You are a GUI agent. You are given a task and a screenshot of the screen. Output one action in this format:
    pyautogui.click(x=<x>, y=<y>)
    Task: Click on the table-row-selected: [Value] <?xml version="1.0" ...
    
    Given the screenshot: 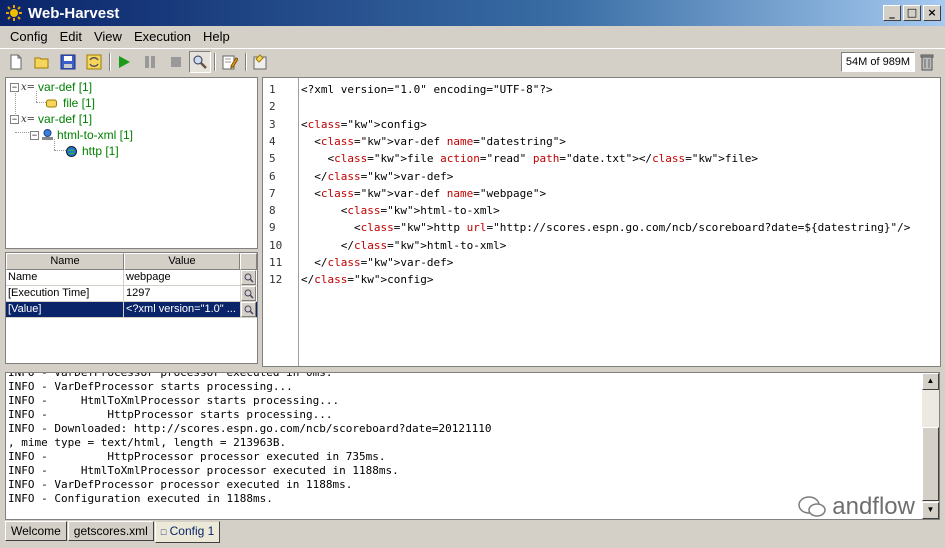 What is the action you would take?
    pyautogui.click(x=131, y=310)
    